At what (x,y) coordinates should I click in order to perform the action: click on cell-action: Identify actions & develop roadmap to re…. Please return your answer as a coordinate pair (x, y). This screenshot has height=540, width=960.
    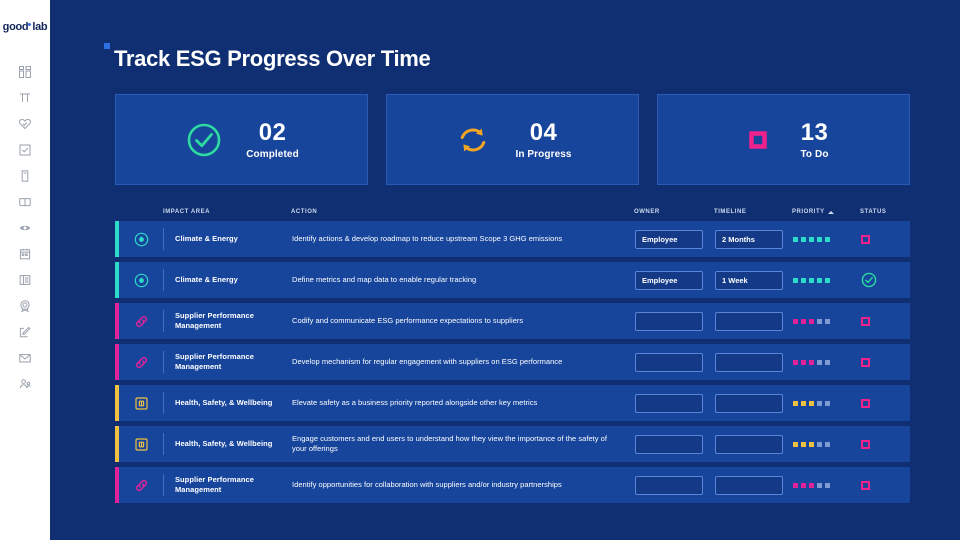
    Looking at the image, I should click on (427, 238).